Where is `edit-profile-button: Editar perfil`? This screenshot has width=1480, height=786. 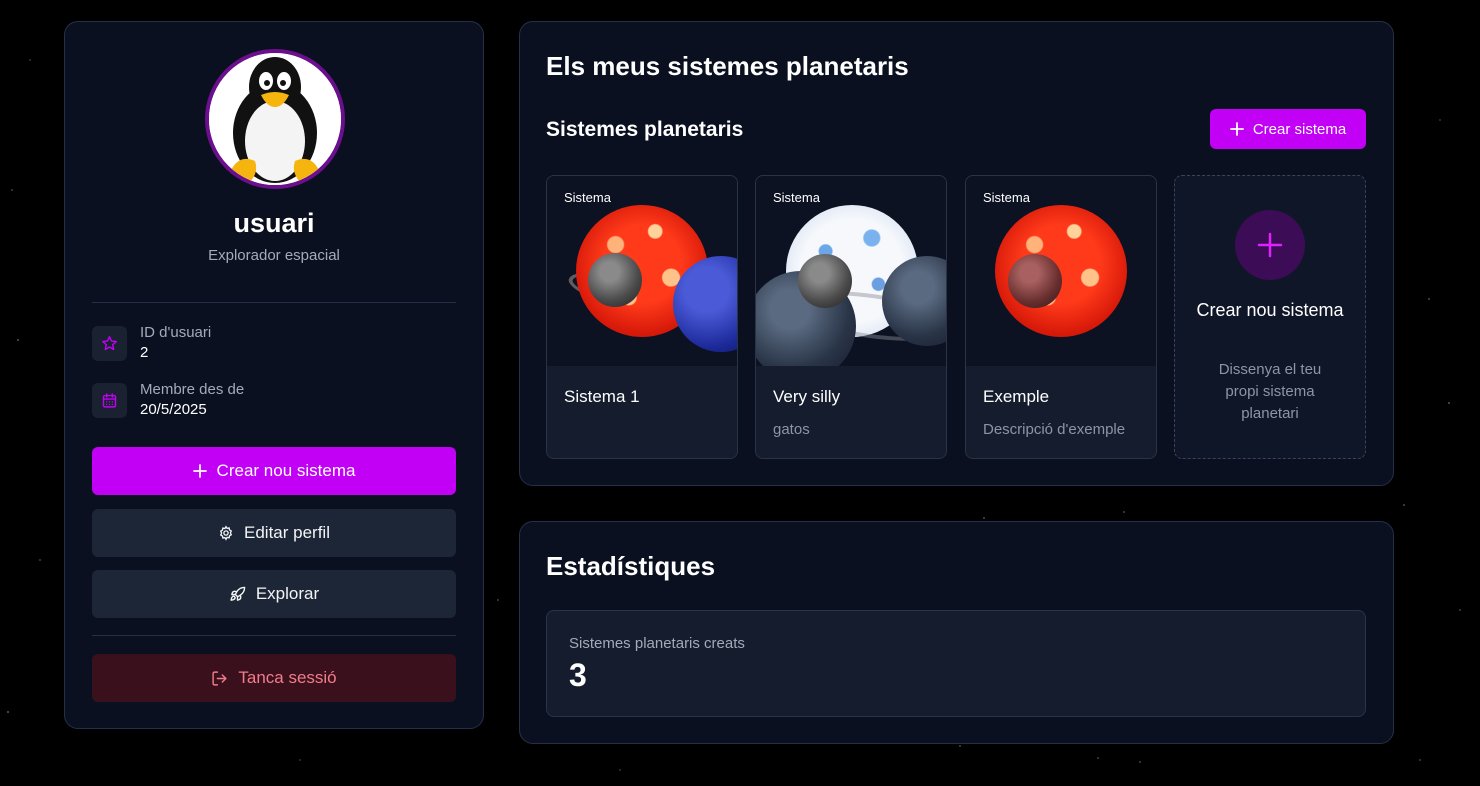
edit-profile-button: Editar perfil is located at coordinates (274, 533).